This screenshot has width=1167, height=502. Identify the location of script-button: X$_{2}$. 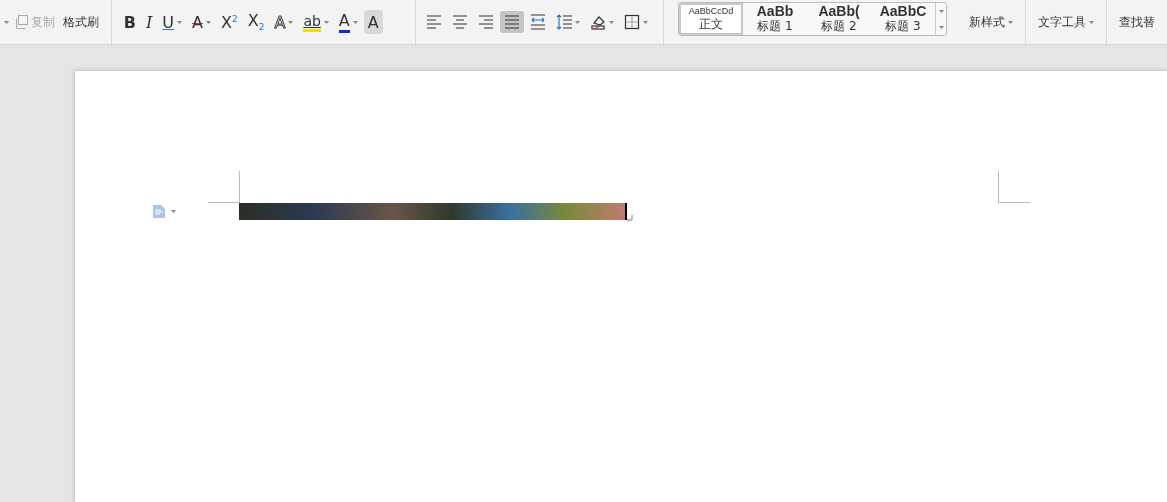
(256, 22).